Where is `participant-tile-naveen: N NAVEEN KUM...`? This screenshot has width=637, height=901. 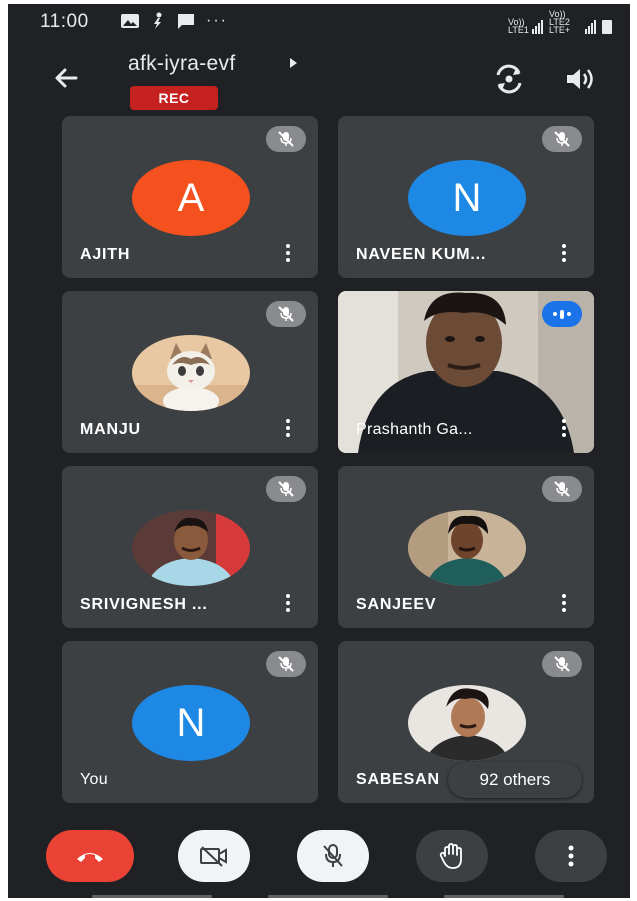
participant-tile-naveen: N NAVEEN KUM... is located at coordinates (466, 197).